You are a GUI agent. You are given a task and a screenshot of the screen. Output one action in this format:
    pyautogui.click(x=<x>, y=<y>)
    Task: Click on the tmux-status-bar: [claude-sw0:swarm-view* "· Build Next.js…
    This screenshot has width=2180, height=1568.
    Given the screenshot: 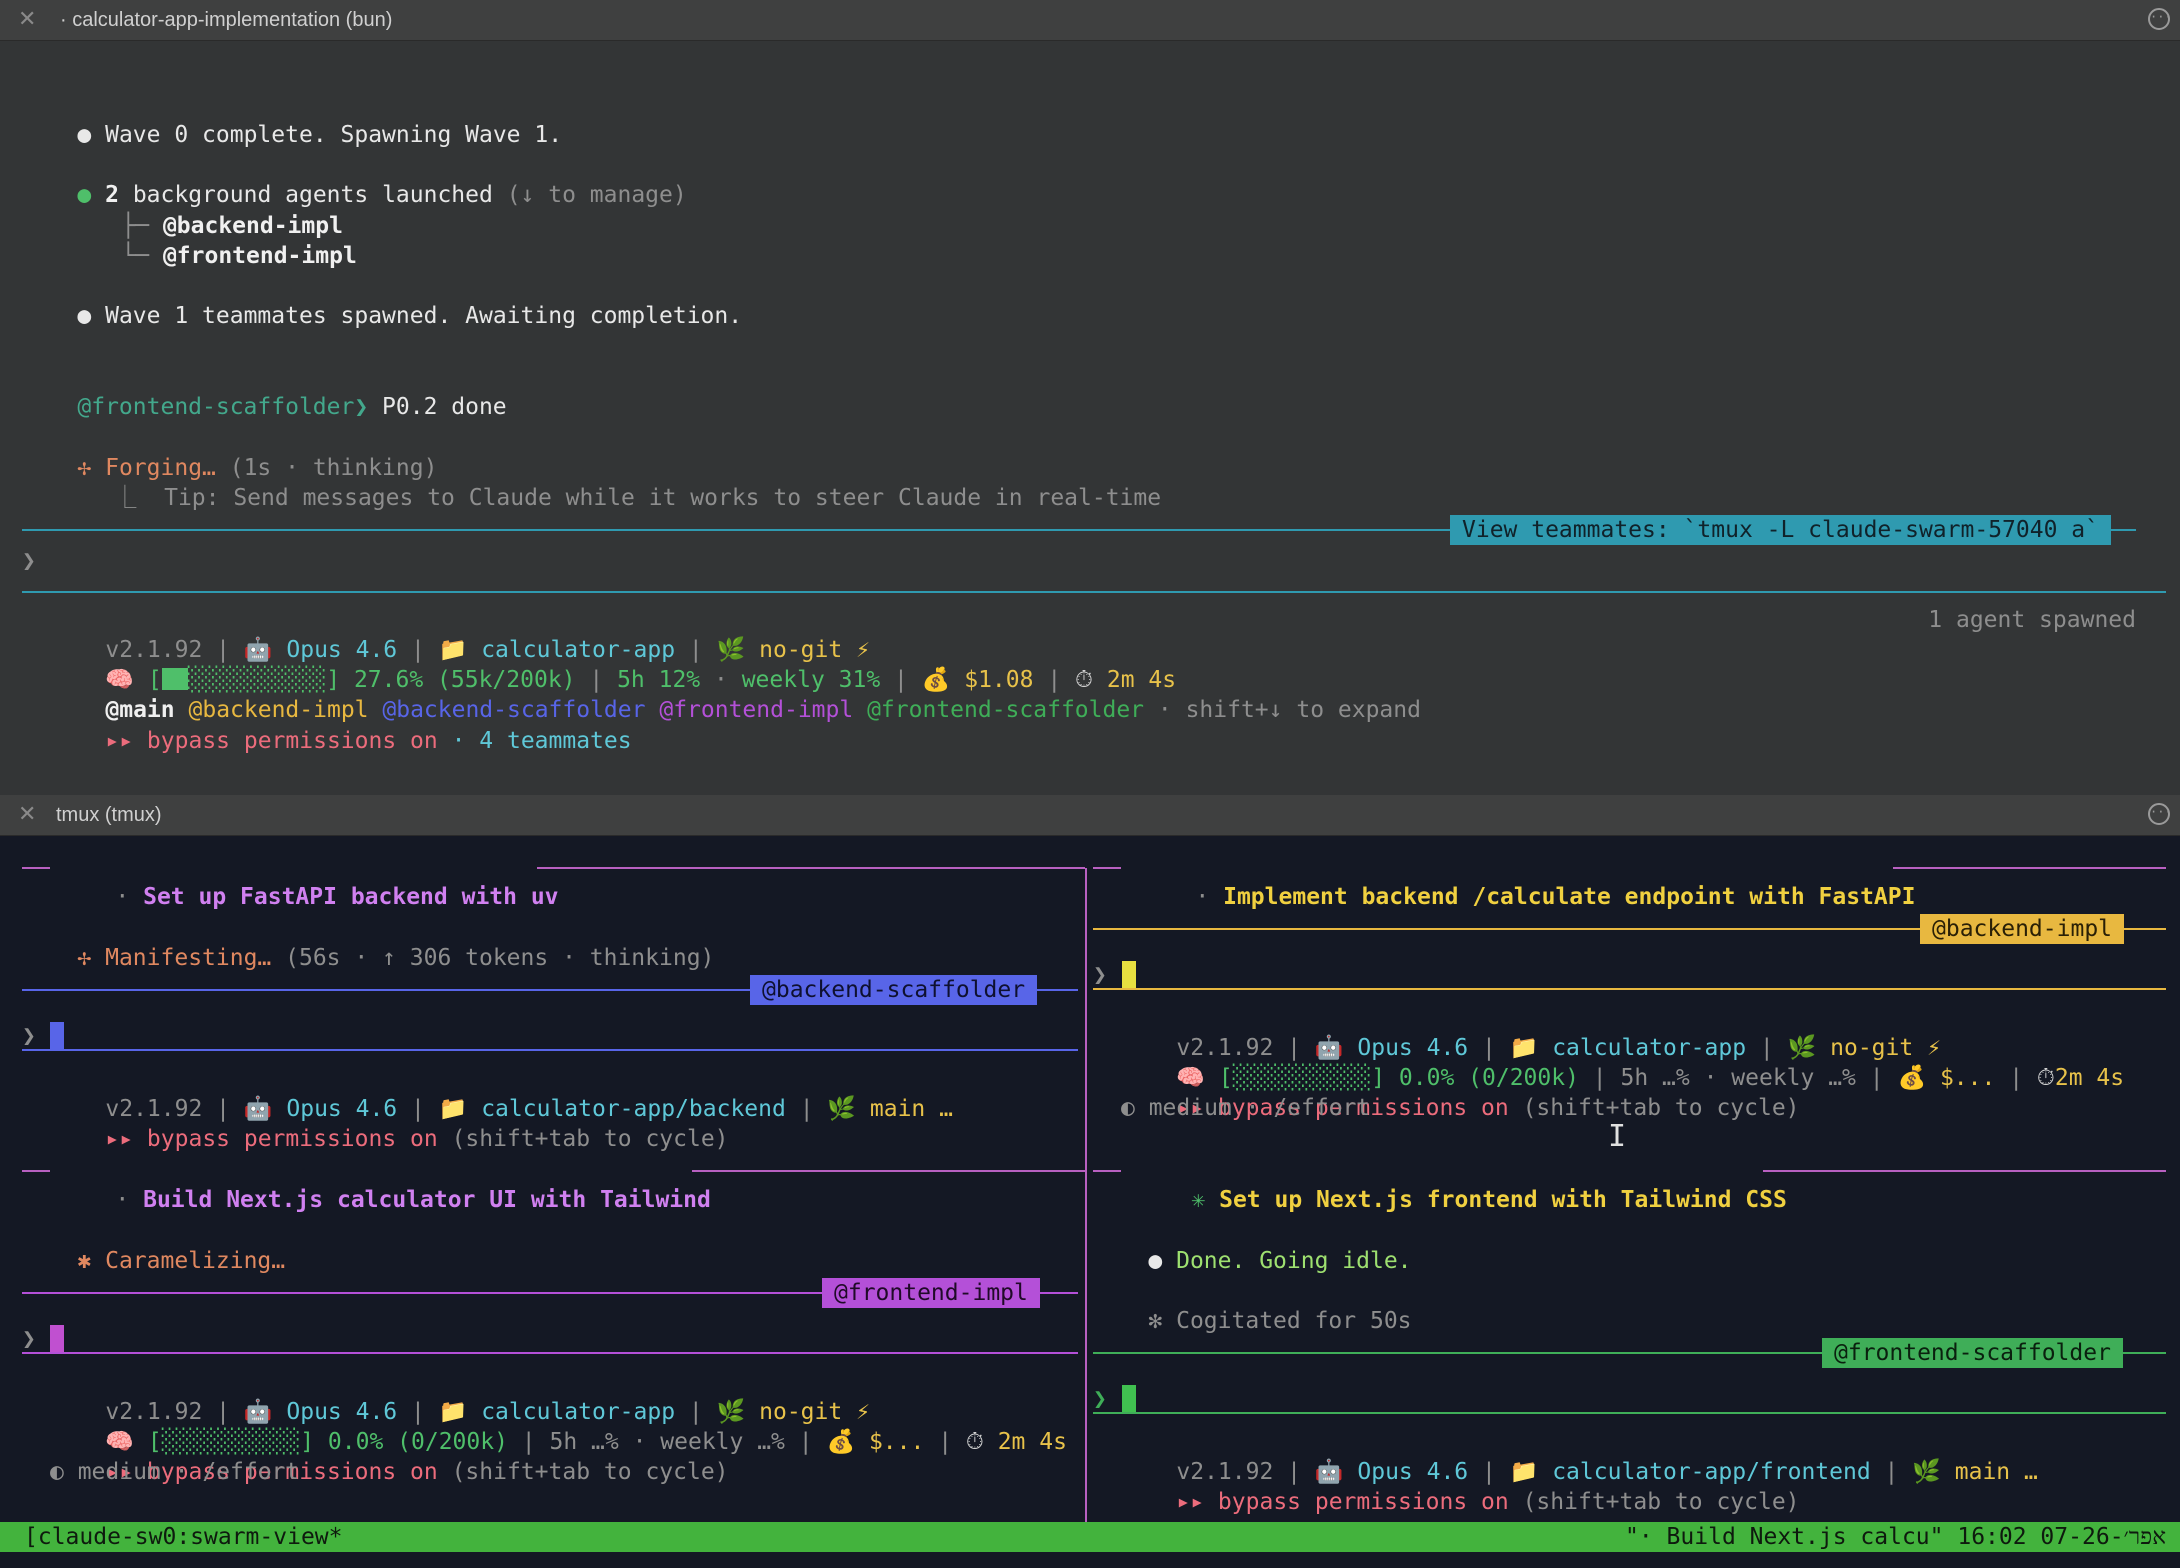 What is the action you would take?
    pyautogui.click(x=1090, y=1537)
    